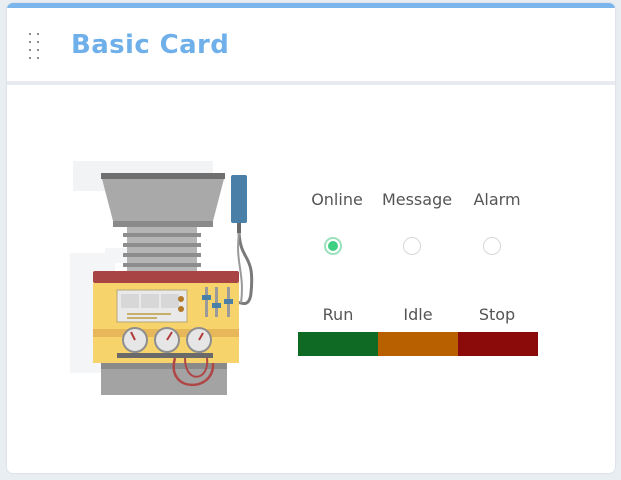 This screenshot has width=621, height=480. Describe the element at coordinates (150, 45) in the screenshot. I see `card-title: Basic Card` at that location.